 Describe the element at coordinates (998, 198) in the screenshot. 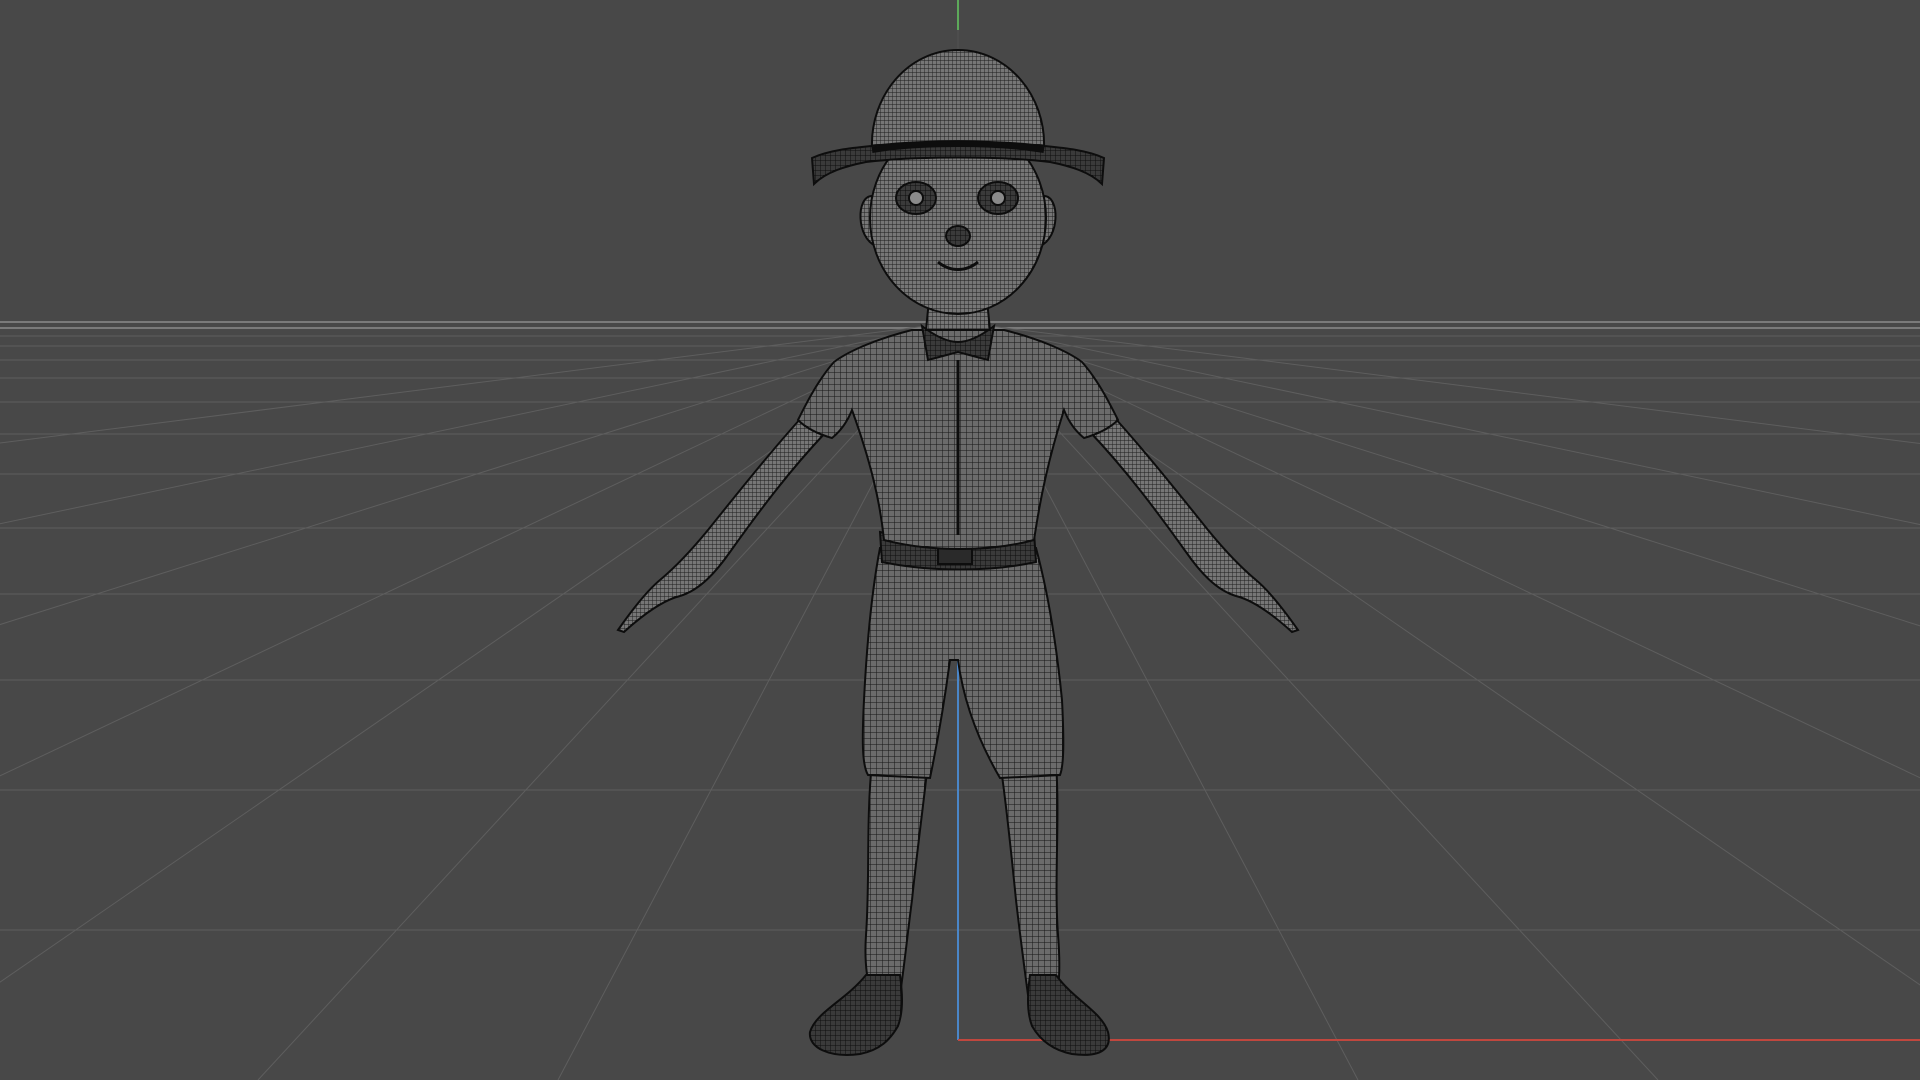

I see `eye-right-pupil` at that location.